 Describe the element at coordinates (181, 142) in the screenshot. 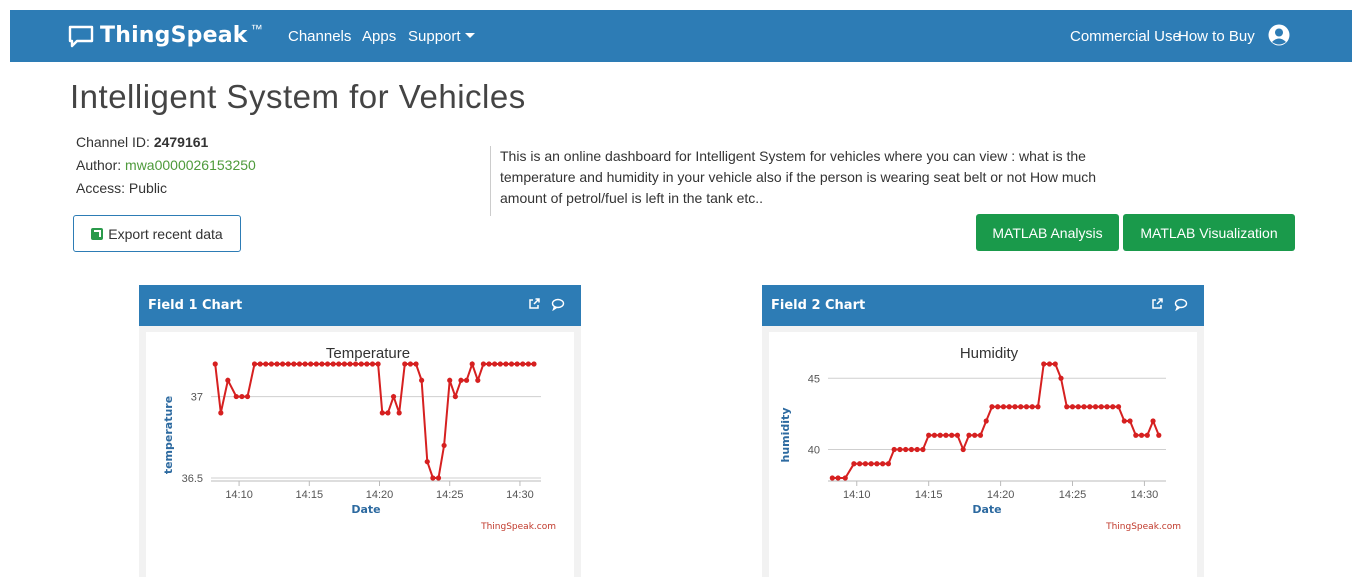

I see `channel-id-value: 2479161` at that location.